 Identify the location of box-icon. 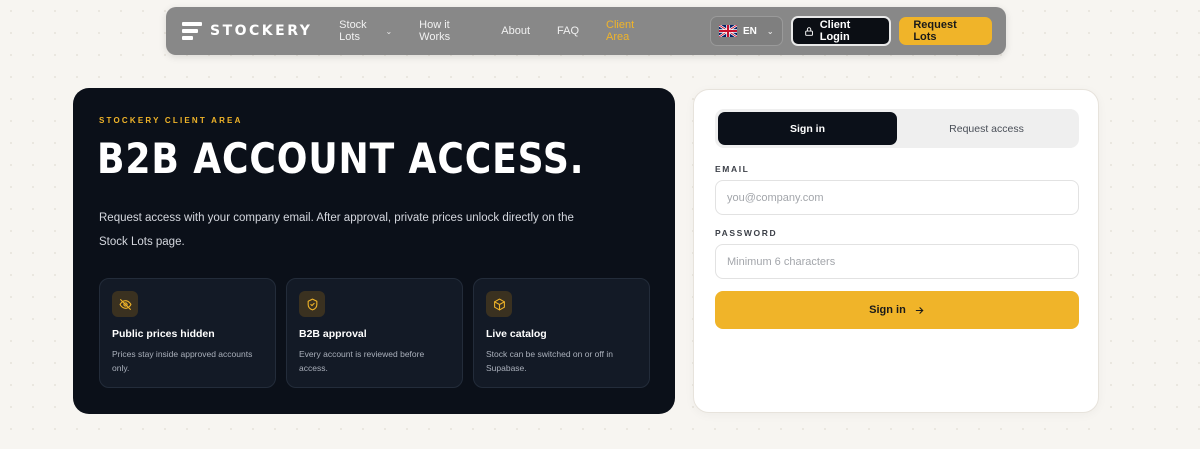
(499, 304).